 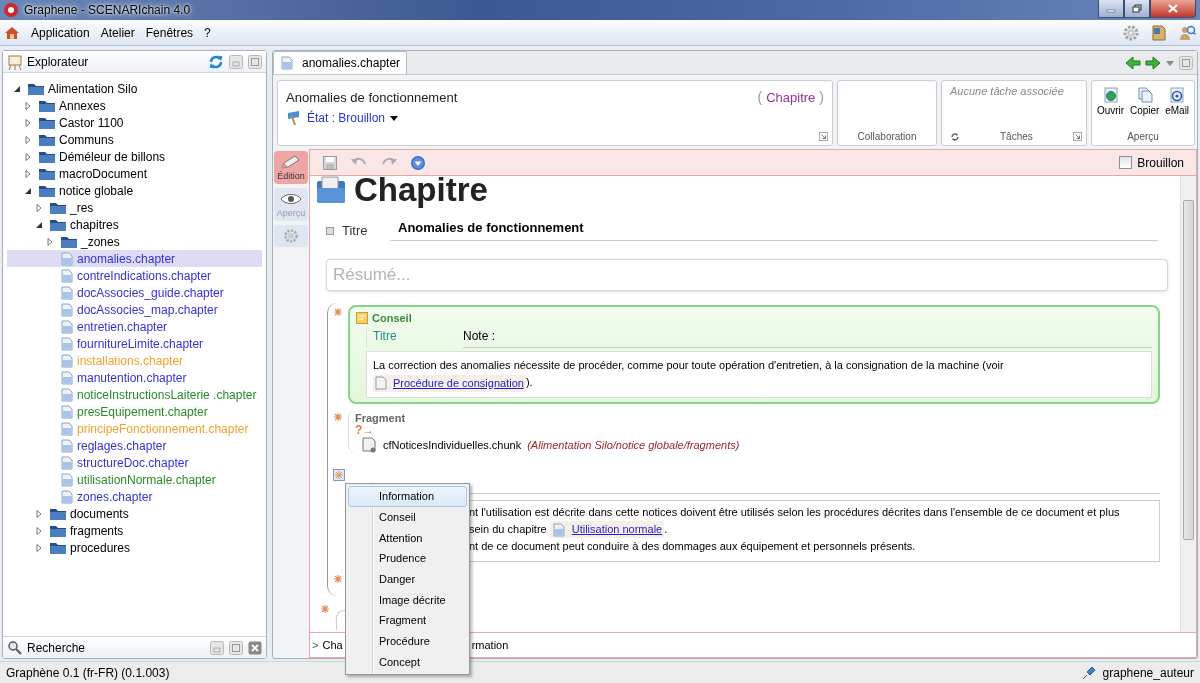 What do you see at coordinates (407, 579) in the screenshot?
I see `menu-item: Danger` at bounding box center [407, 579].